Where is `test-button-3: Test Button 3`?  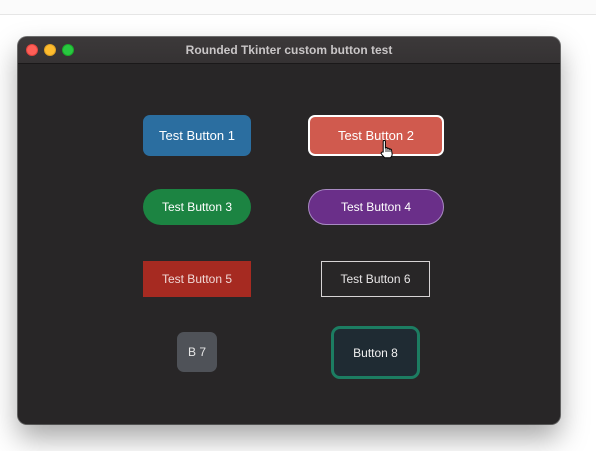 test-button-3: Test Button 3 is located at coordinates (197, 207).